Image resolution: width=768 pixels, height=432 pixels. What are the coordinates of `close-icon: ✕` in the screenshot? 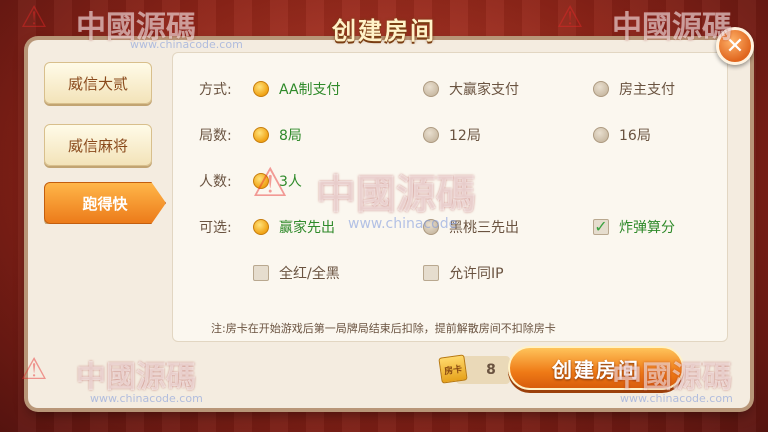 It's located at (735, 46).